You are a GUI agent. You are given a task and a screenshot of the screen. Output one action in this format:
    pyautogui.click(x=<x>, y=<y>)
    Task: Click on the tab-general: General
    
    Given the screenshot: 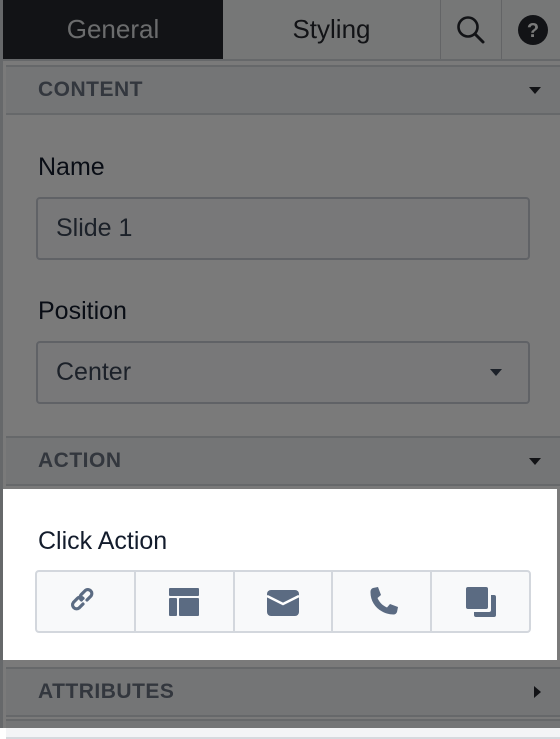 What is the action you would take?
    pyautogui.click(x=113, y=29)
    